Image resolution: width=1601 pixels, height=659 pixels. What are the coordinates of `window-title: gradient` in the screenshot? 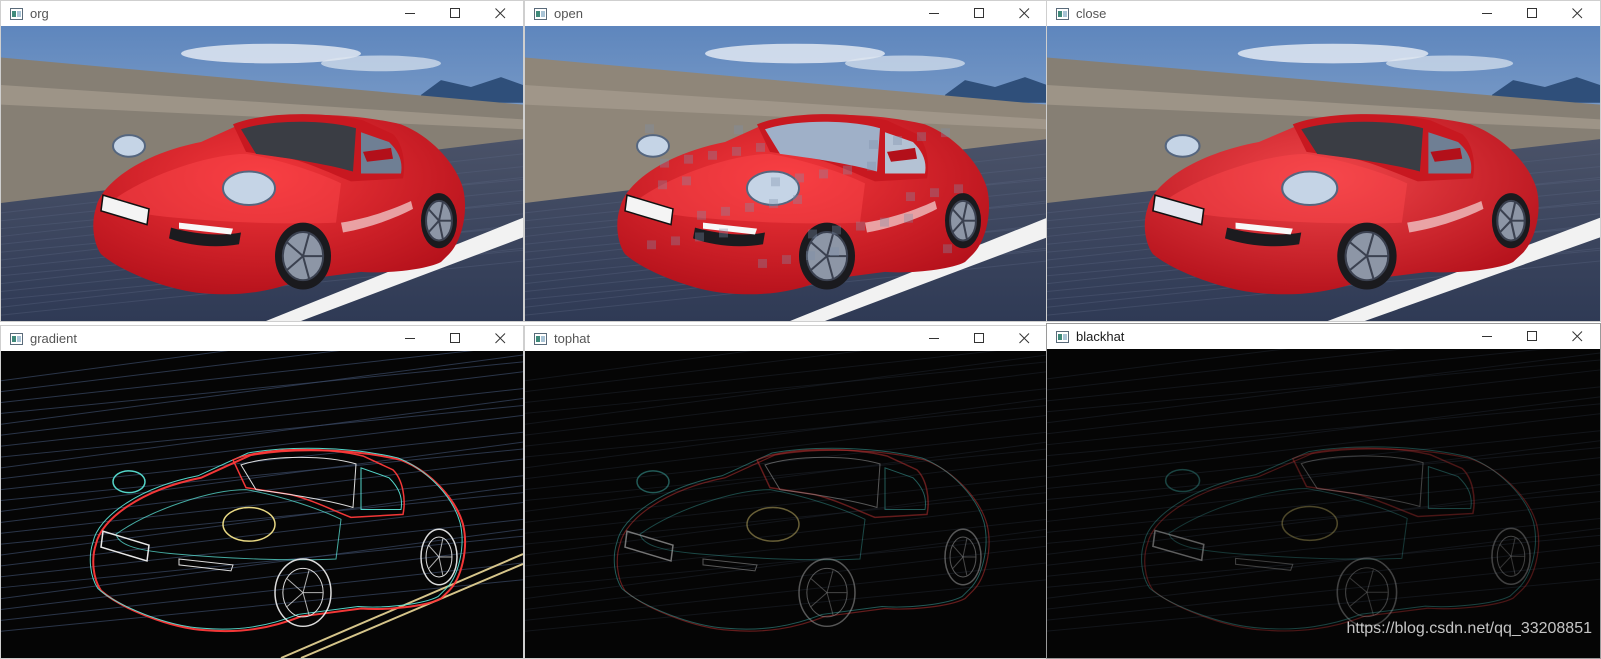 It's located at (53, 338).